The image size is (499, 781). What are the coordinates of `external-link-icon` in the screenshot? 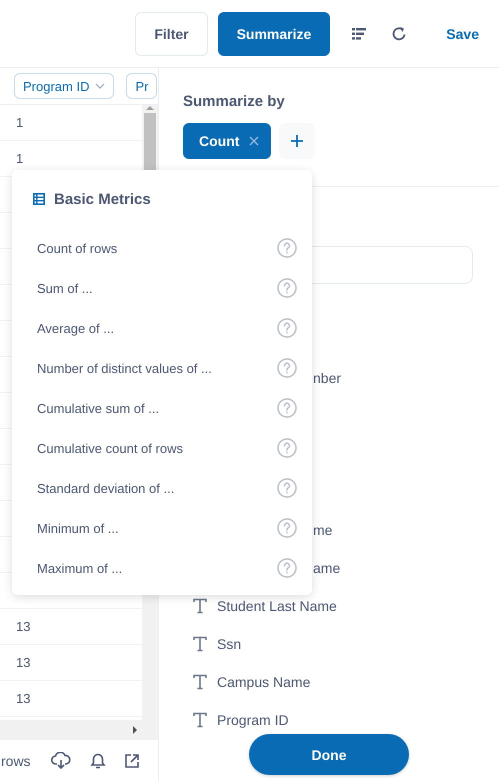 It's located at (131, 761).